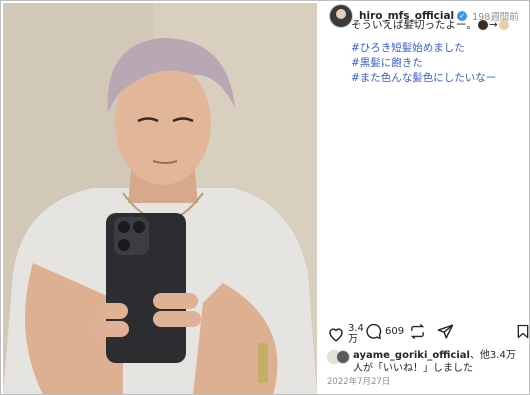  I want to click on hashtag-link: #ひろき短髪始めました, so click(423, 48).